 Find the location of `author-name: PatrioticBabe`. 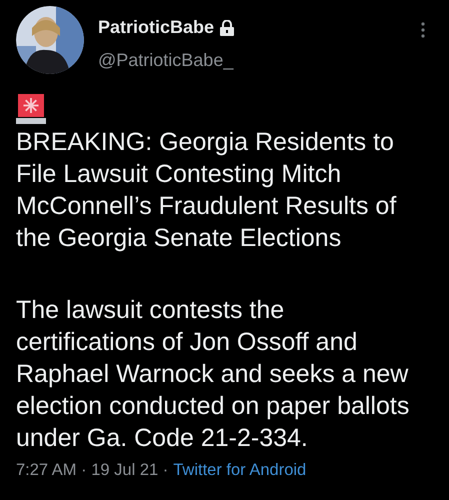

author-name: PatrioticBabe is located at coordinates (156, 27).